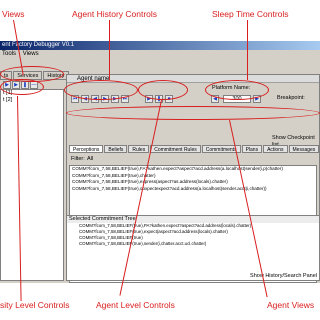 This screenshot has width=320, height=320. What do you see at coordinates (291, 98) in the screenshot?
I see `breakpoint-label: Breakpoint:` at bounding box center [291, 98].